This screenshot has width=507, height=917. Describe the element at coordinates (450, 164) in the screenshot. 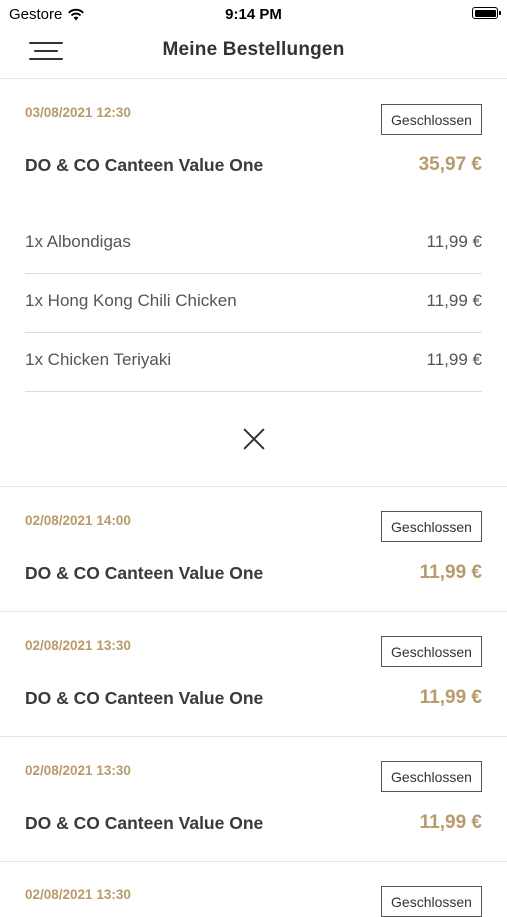

I see `order-total: 35,97 €` at that location.